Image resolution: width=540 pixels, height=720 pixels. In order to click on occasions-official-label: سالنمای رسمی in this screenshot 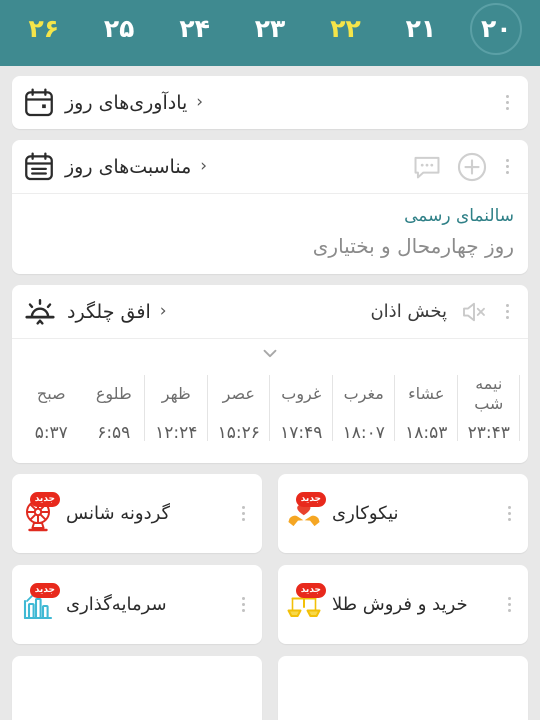, I will do `click(459, 216)`.